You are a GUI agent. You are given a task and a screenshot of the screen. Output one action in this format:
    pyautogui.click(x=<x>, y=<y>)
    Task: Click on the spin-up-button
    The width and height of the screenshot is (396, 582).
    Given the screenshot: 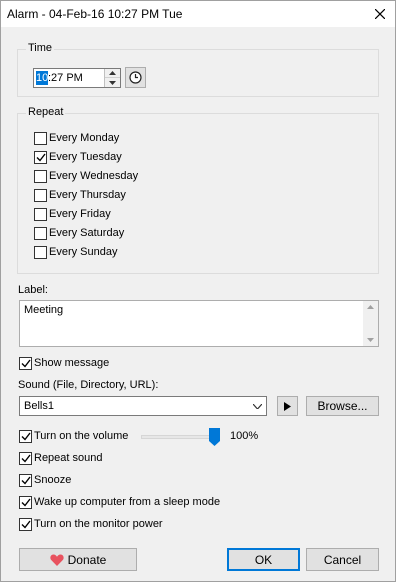 What is the action you would take?
    pyautogui.click(x=112, y=73)
    